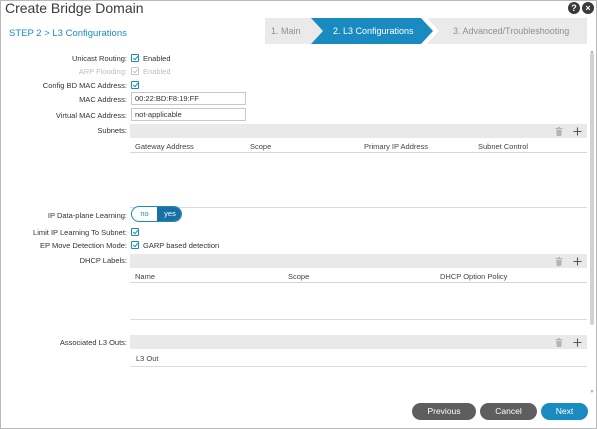 The width and height of the screenshot is (597, 429). Describe the element at coordinates (372, 31) in the screenshot. I see `wizard-step-l3-configurations: 2. L3 Configurations` at that location.